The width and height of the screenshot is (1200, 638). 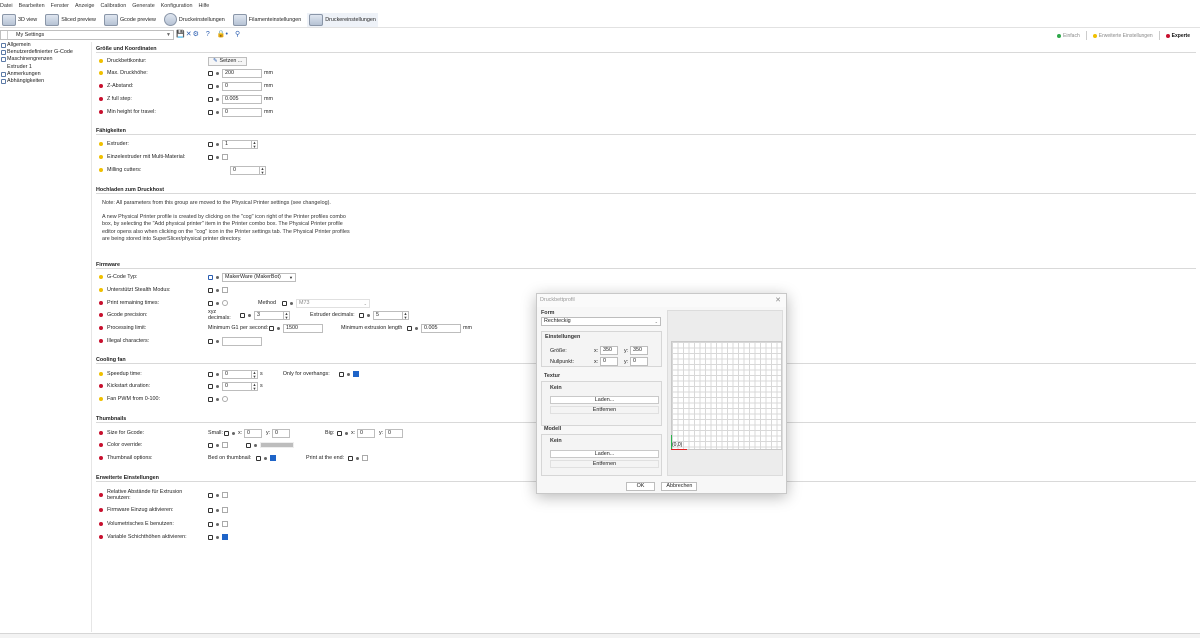 I want to click on menu-calibration: Calibration, so click(x=113, y=6).